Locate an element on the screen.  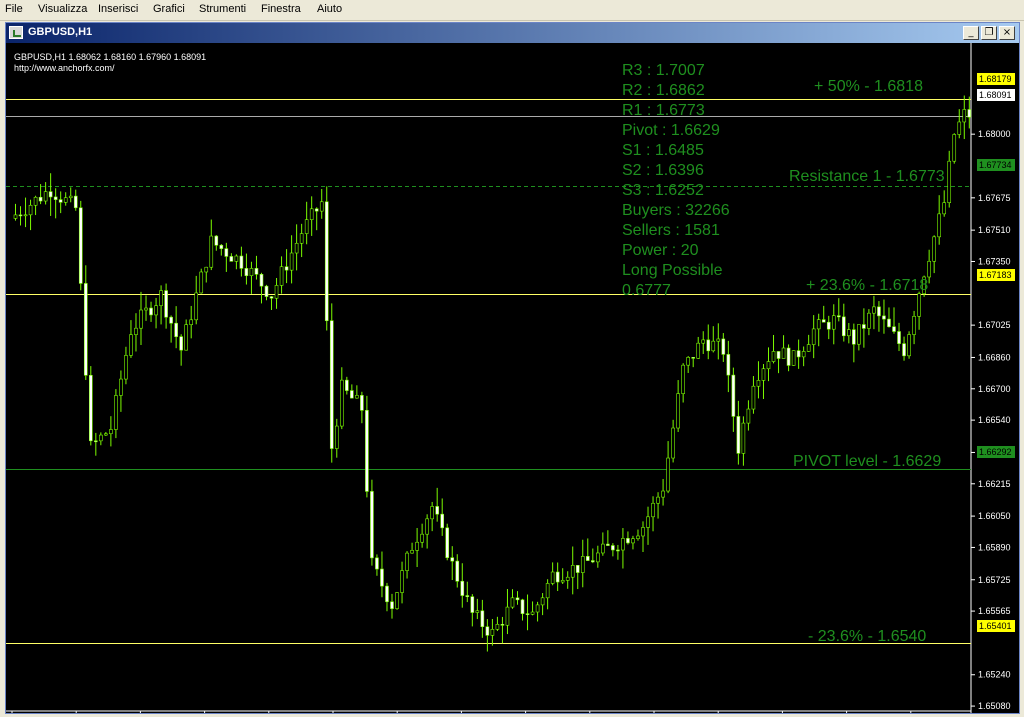
price-axis-label: 1.65725 is located at coordinates (994, 580).